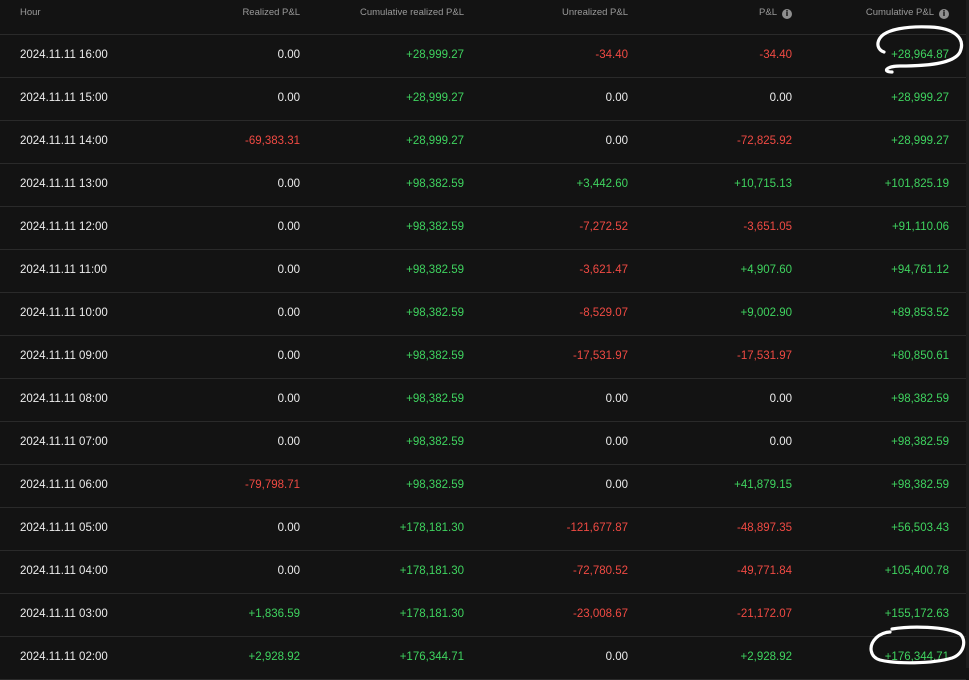 This screenshot has width=969, height=680. Describe the element at coordinates (64, 184) in the screenshot. I see `hour-cell: 2024.11.11 13:00` at that location.